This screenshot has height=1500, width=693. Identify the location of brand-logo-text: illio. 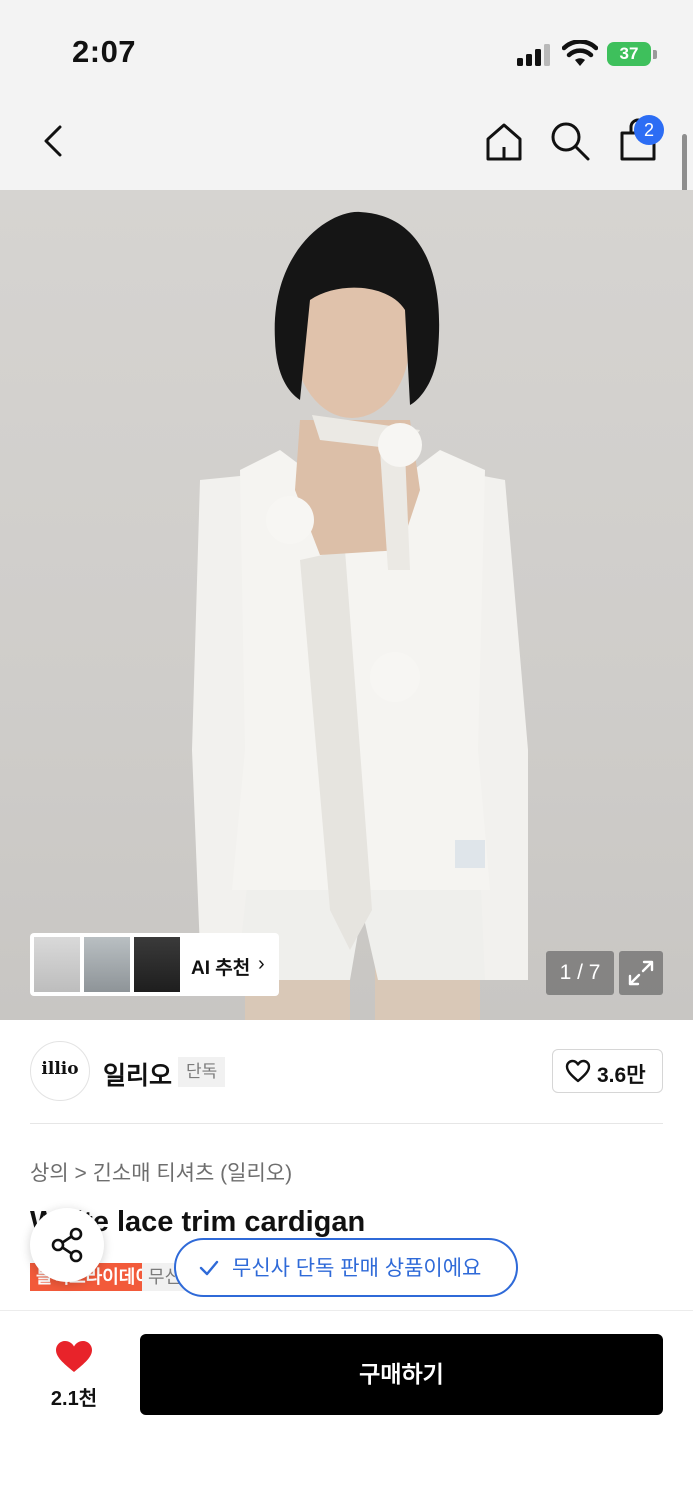
(60, 1069).